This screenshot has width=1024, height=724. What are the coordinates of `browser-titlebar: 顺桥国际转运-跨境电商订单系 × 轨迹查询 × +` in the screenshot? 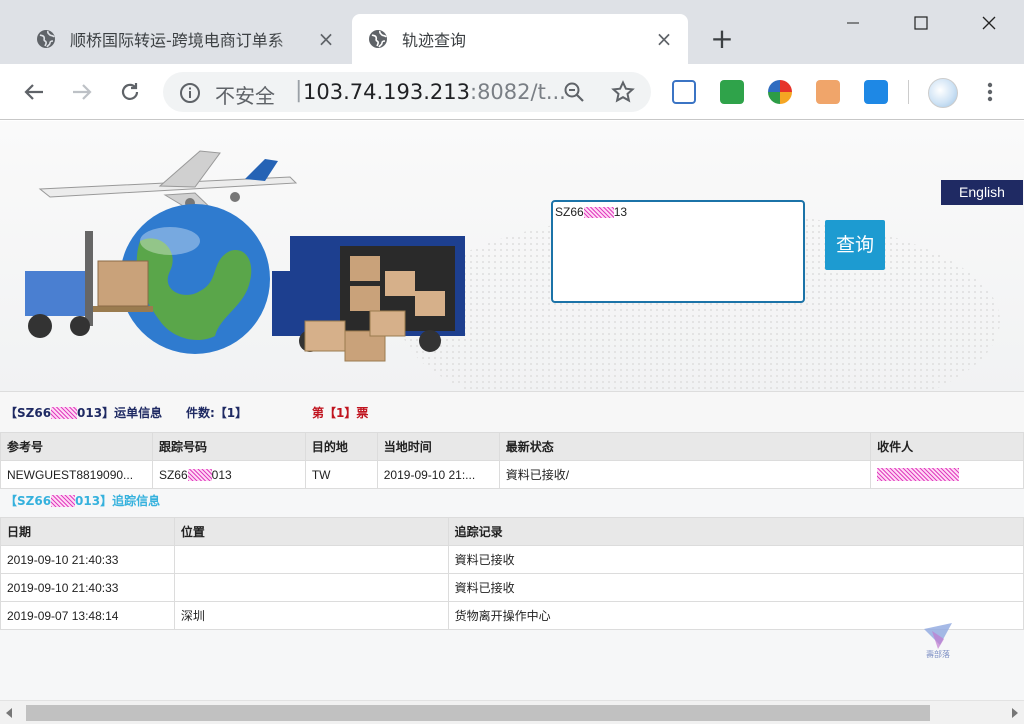 It's located at (512, 32).